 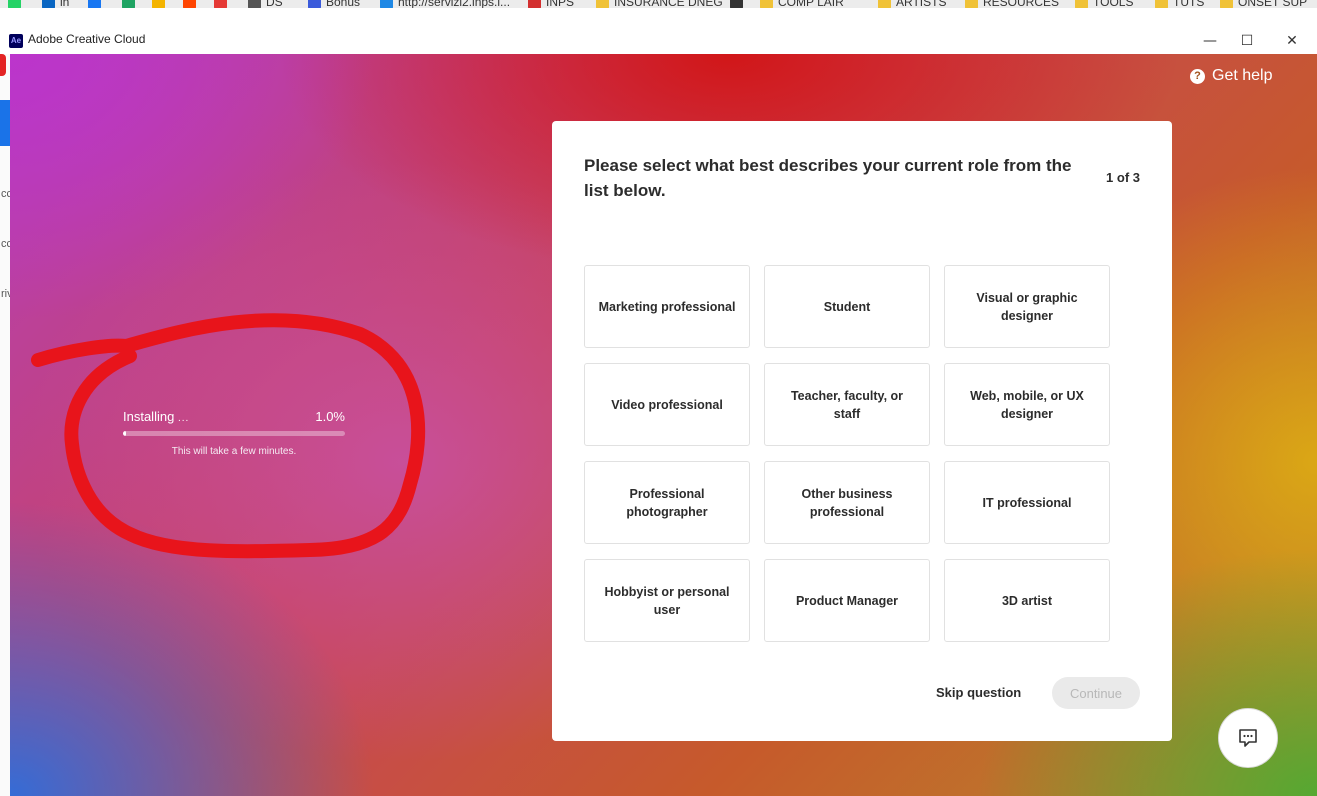 What do you see at coordinates (274, 4) in the screenshot?
I see `bookmark-label: DS` at bounding box center [274, 4].